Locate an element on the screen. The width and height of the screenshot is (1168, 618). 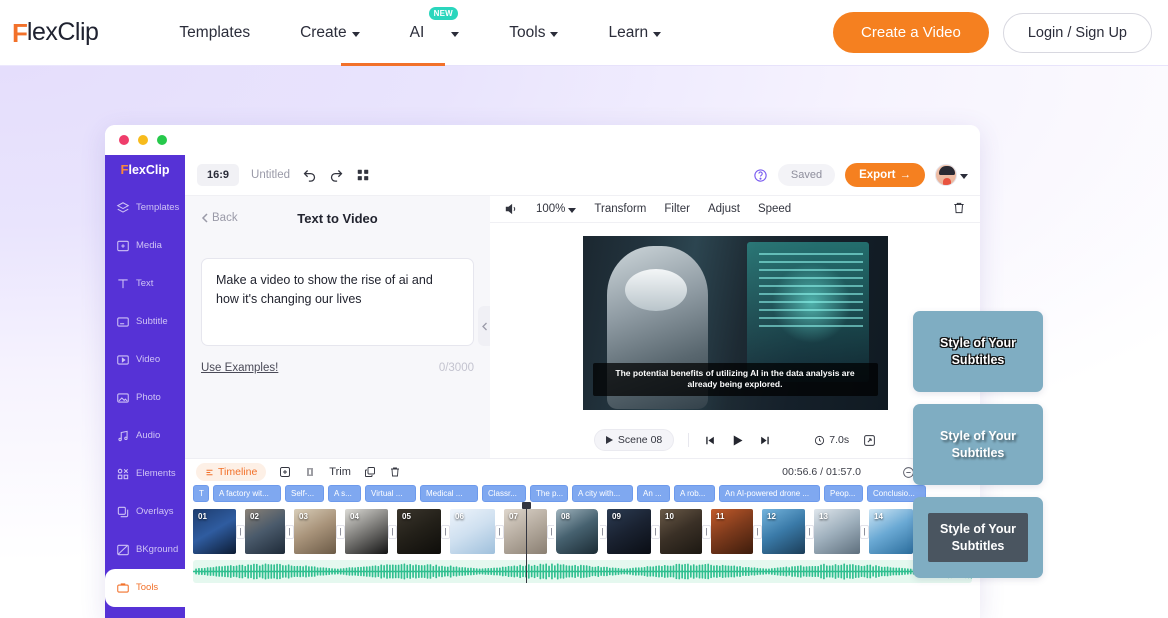
add-clip-icon is located at coordinates (285, 472).